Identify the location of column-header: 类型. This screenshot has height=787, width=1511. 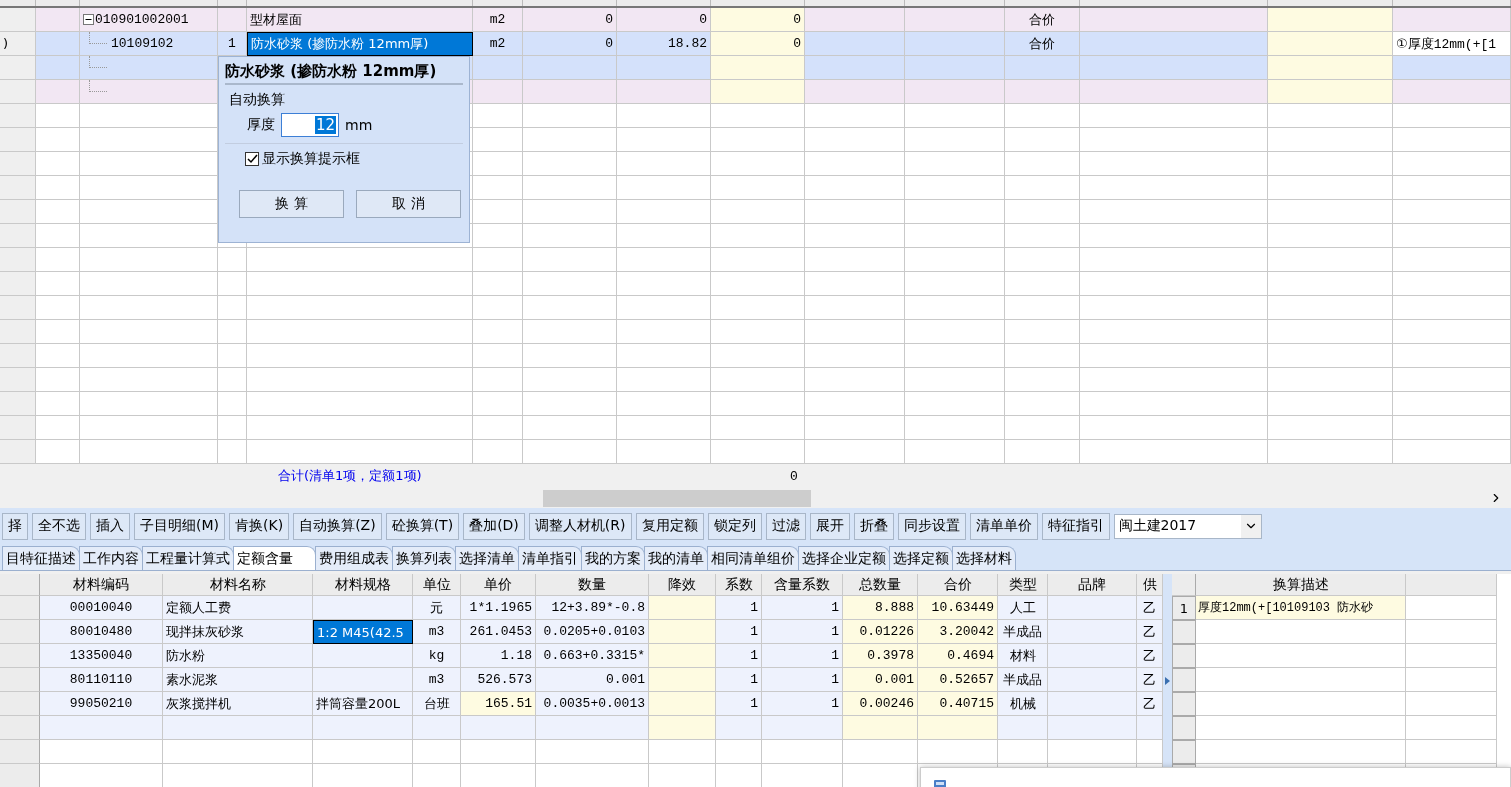
(1023, 585).